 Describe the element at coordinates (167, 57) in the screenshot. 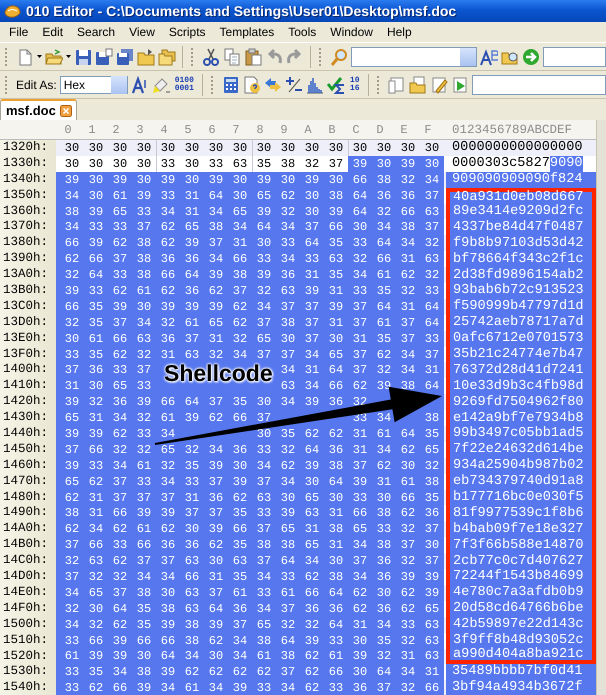

I see `folders-icon` at that location.